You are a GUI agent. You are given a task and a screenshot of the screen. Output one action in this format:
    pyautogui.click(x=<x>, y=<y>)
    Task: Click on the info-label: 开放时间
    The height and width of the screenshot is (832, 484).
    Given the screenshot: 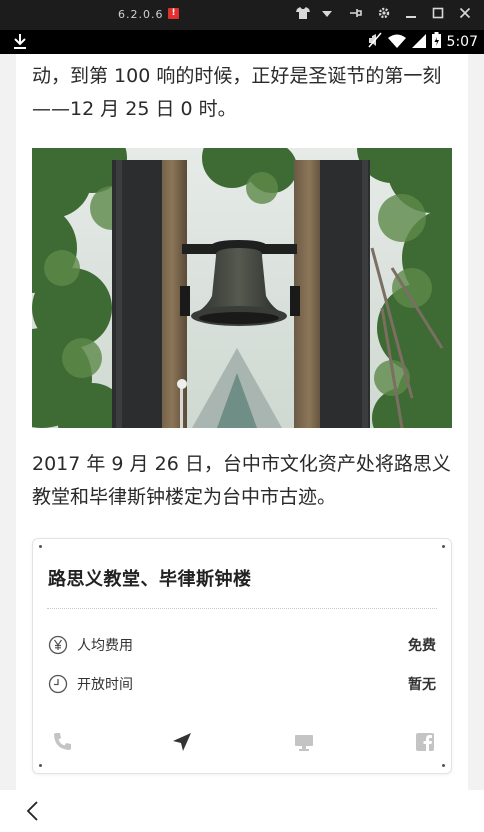 What is the action you would take?
    pyautogui.click(x=105, y=685)
    